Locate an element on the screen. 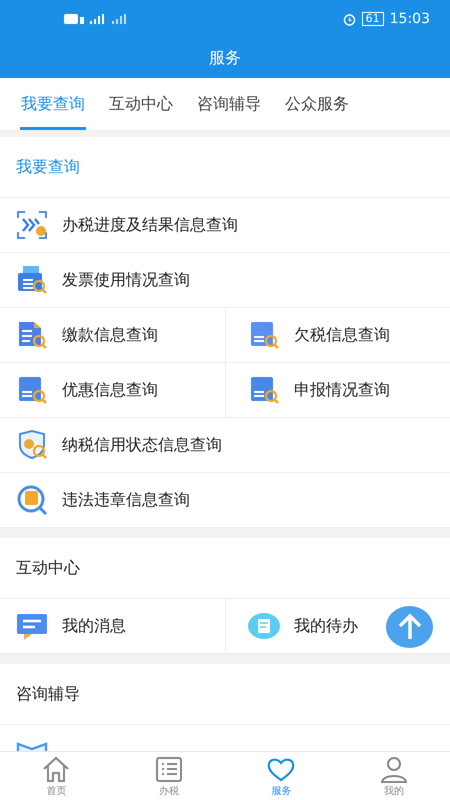 This screenshot has width=450, height=800. clipboard-icon is located at coordinates (264, 626).